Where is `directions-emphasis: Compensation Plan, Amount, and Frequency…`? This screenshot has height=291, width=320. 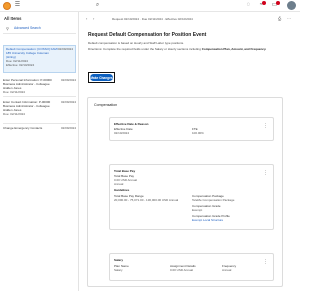
directions-emphasis: Compensation Plan, Amount, and Frequency… is located at coordinates (234, 49).